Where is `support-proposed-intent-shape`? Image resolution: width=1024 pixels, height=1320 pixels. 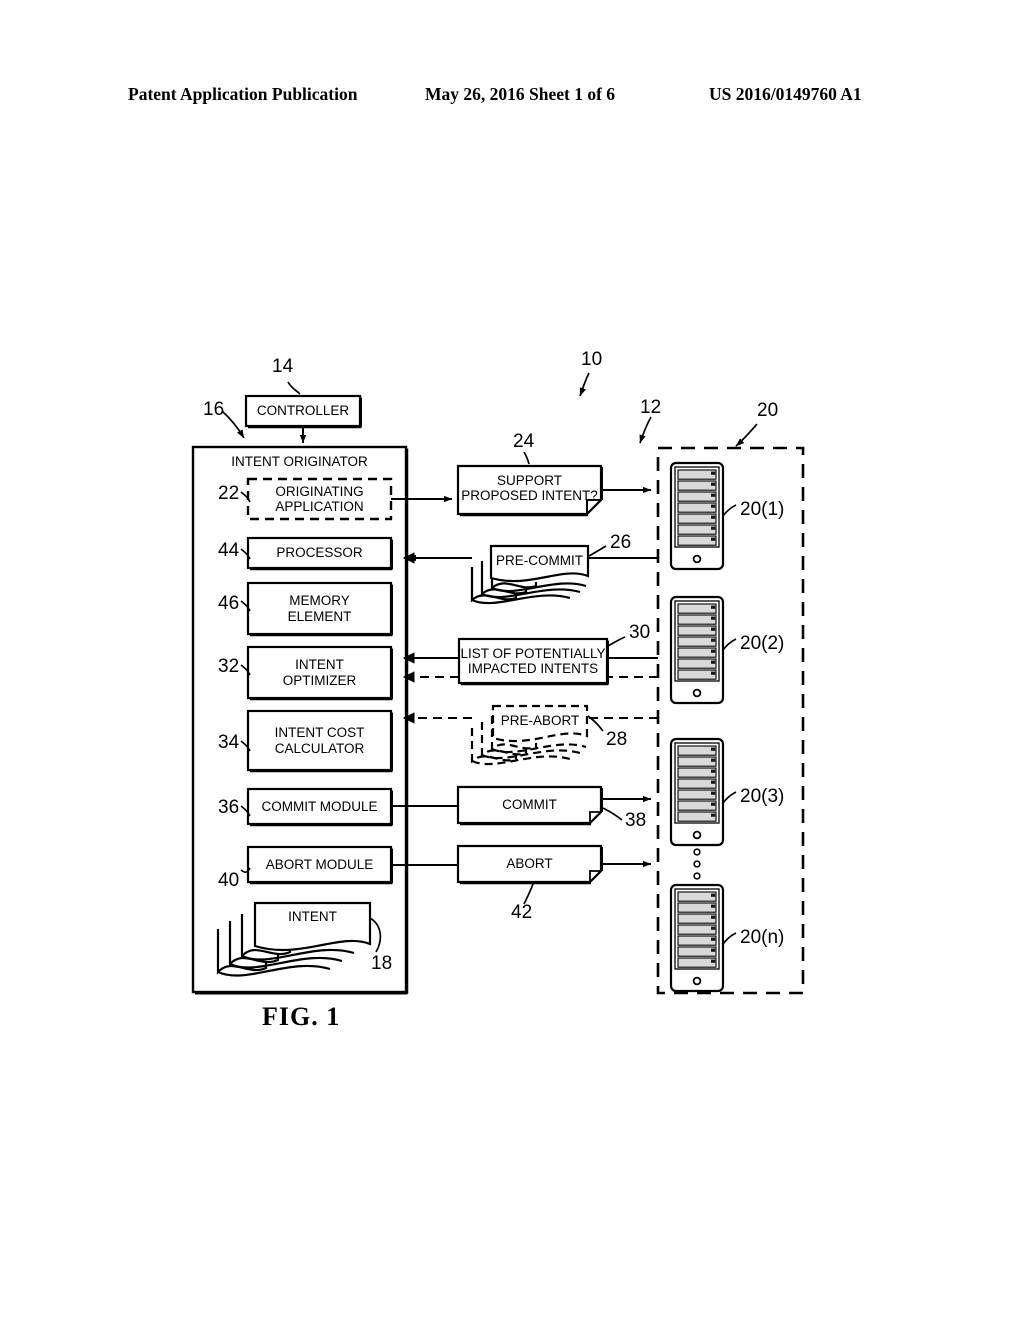
support-proposed-intent-shape is located at coordinates (529, 490).